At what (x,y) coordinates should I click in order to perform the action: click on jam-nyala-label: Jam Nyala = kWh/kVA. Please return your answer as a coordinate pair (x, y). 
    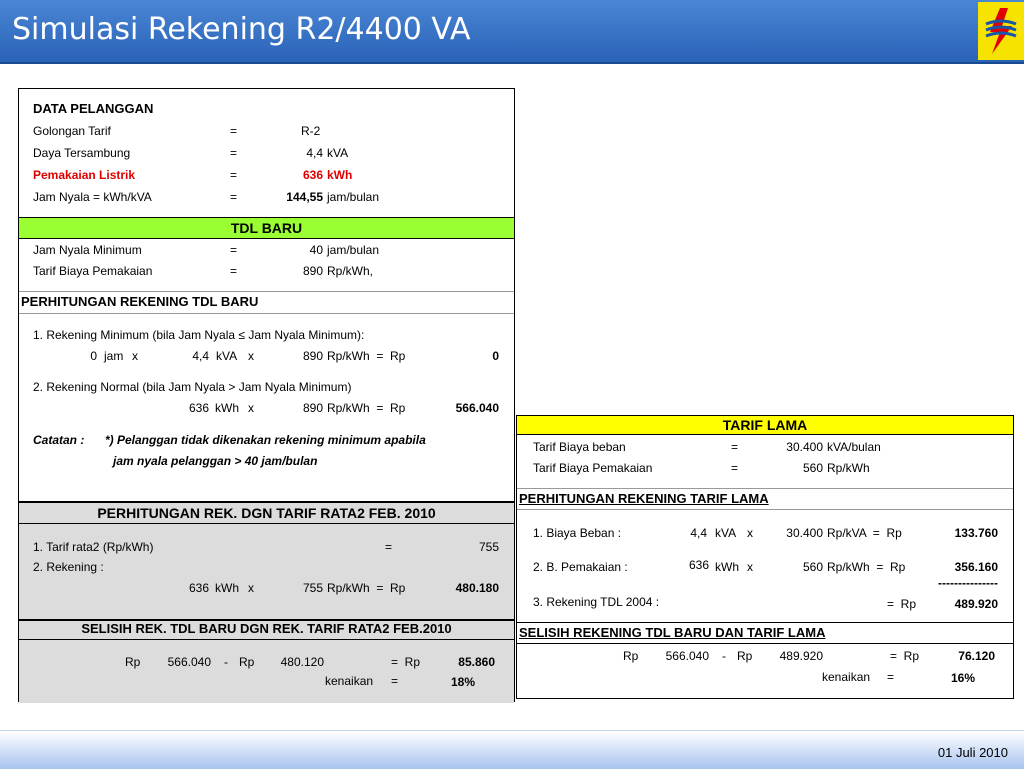
    Looking at the image, I should click on (92, 197).